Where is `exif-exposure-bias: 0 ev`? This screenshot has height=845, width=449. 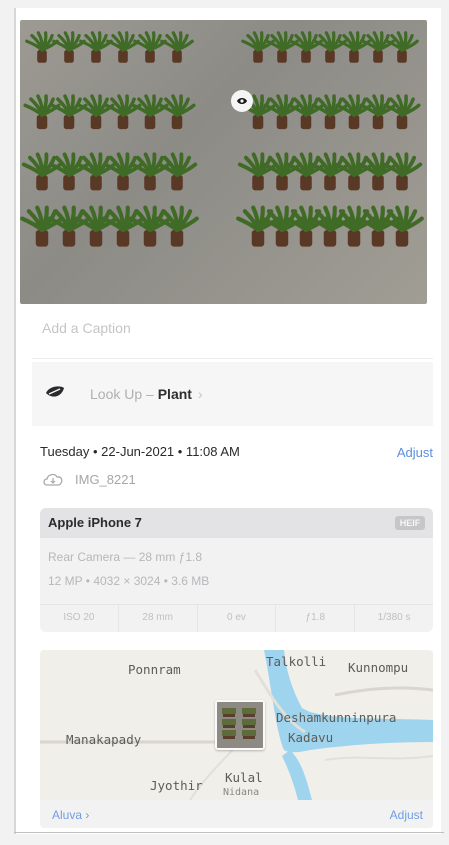
exif-exposure-bias: 0 ev is located at coordinates (237, 618).